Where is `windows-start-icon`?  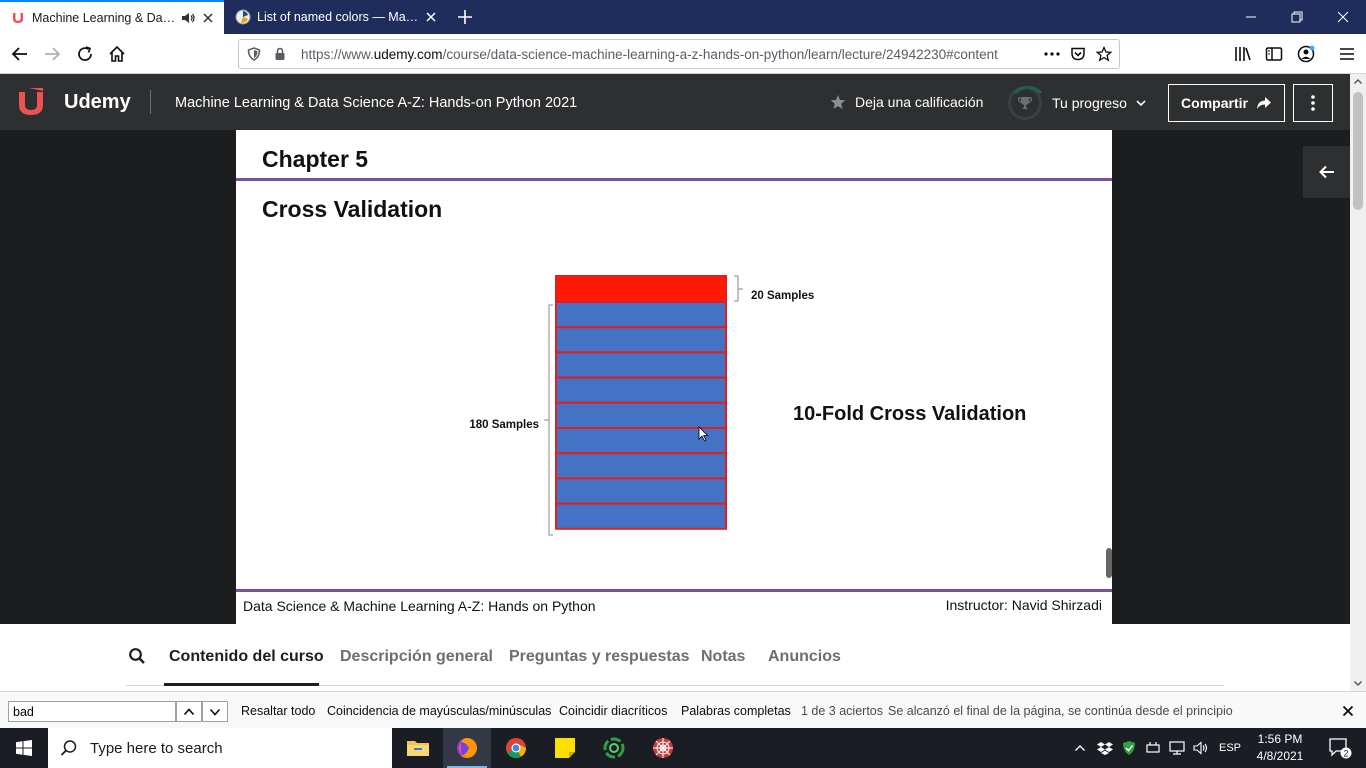 windows-start-icon is located at coordinates (24, 748).